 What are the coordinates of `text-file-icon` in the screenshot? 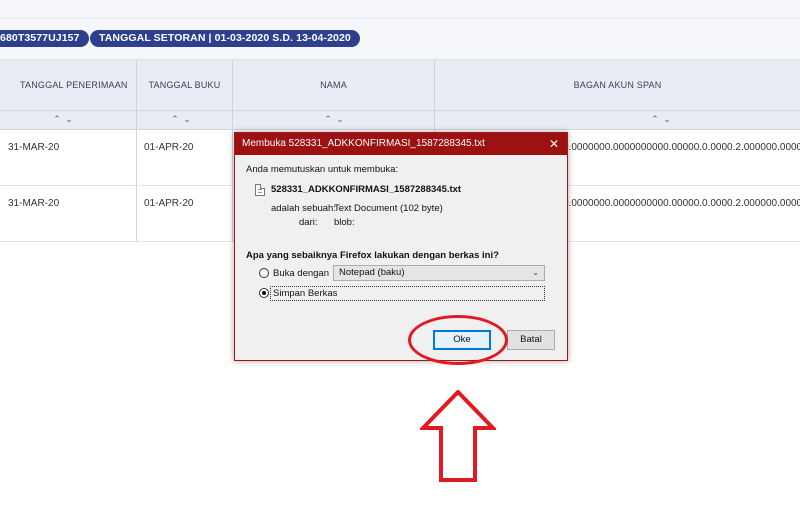 It's located at (260, 190).